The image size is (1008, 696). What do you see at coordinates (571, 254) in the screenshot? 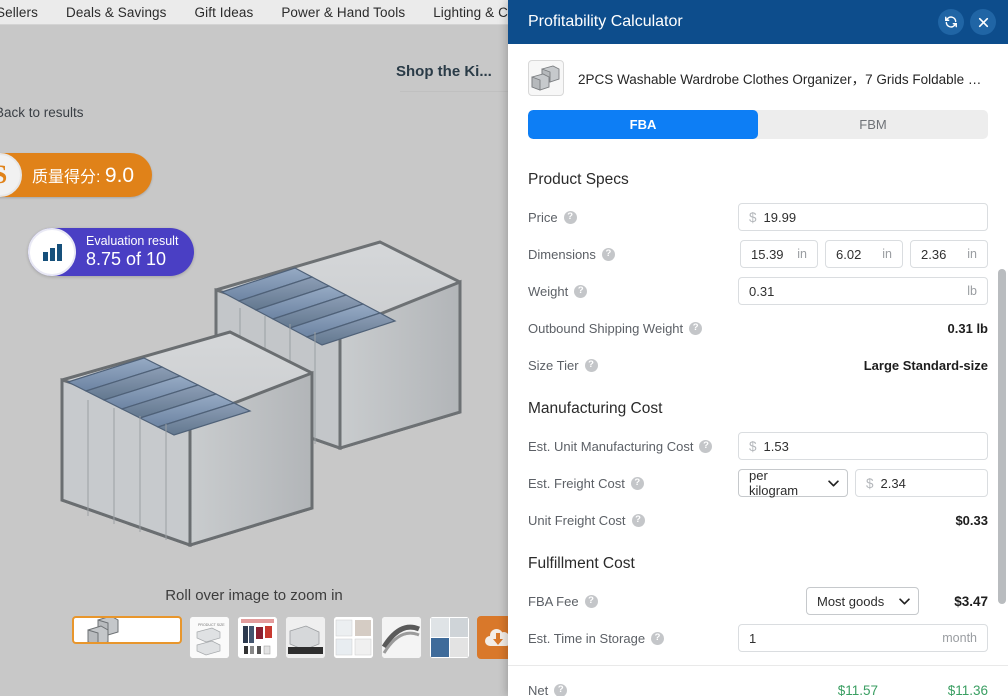
I see `dimensions-label: Dimensions ?` at bounding box center [571, 254].